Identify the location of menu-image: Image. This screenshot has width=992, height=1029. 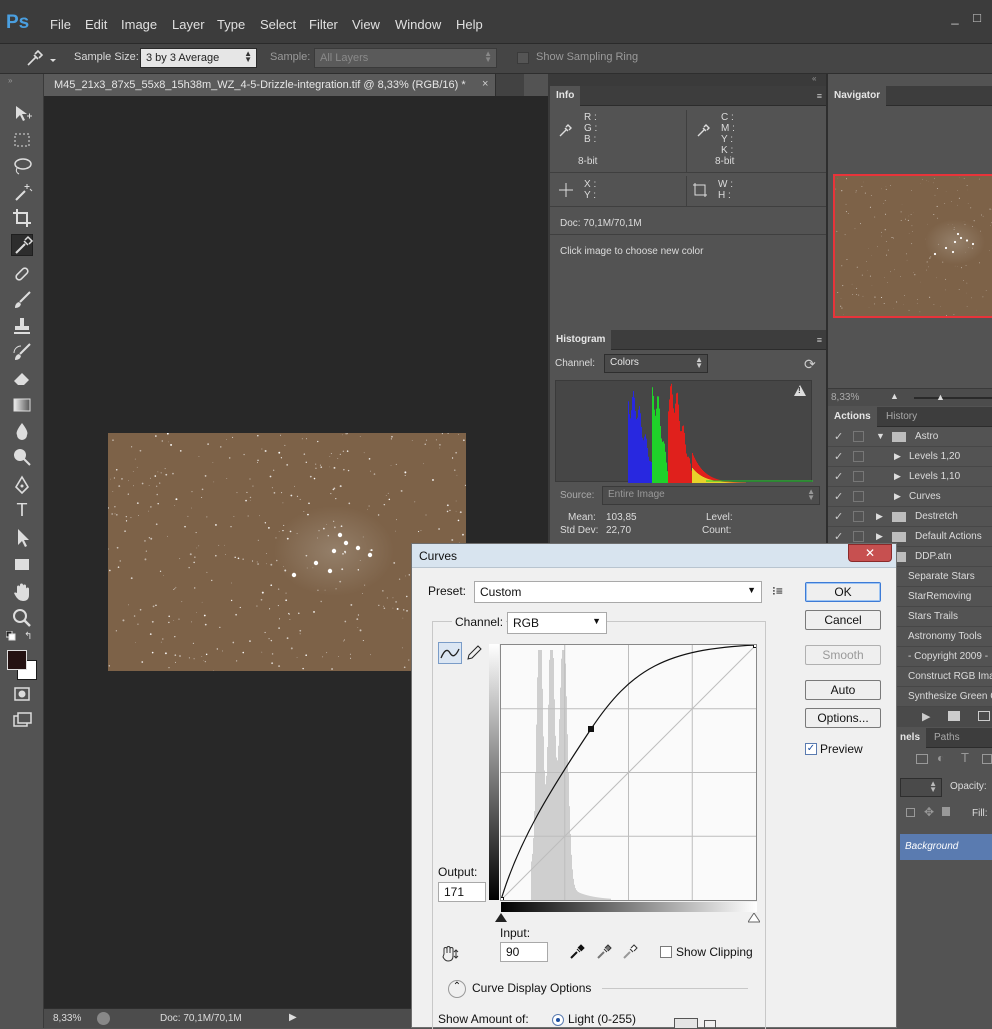
(139, 24).